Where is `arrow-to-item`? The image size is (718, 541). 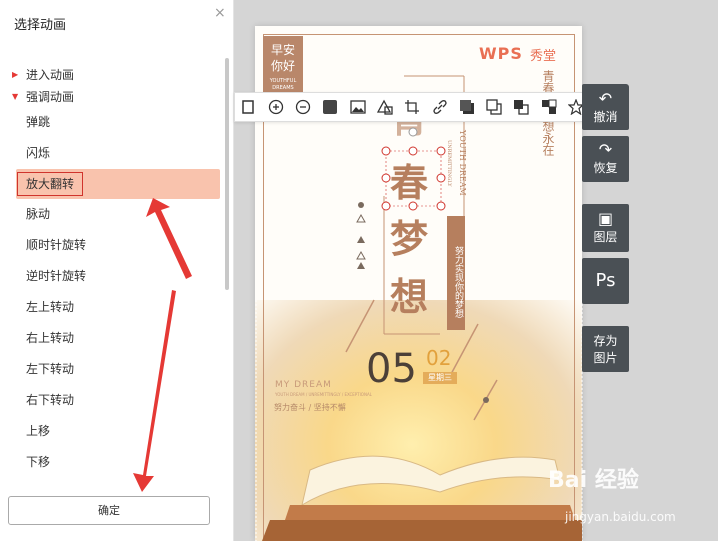
arrow-to-item is located at coordinates (169, 238).